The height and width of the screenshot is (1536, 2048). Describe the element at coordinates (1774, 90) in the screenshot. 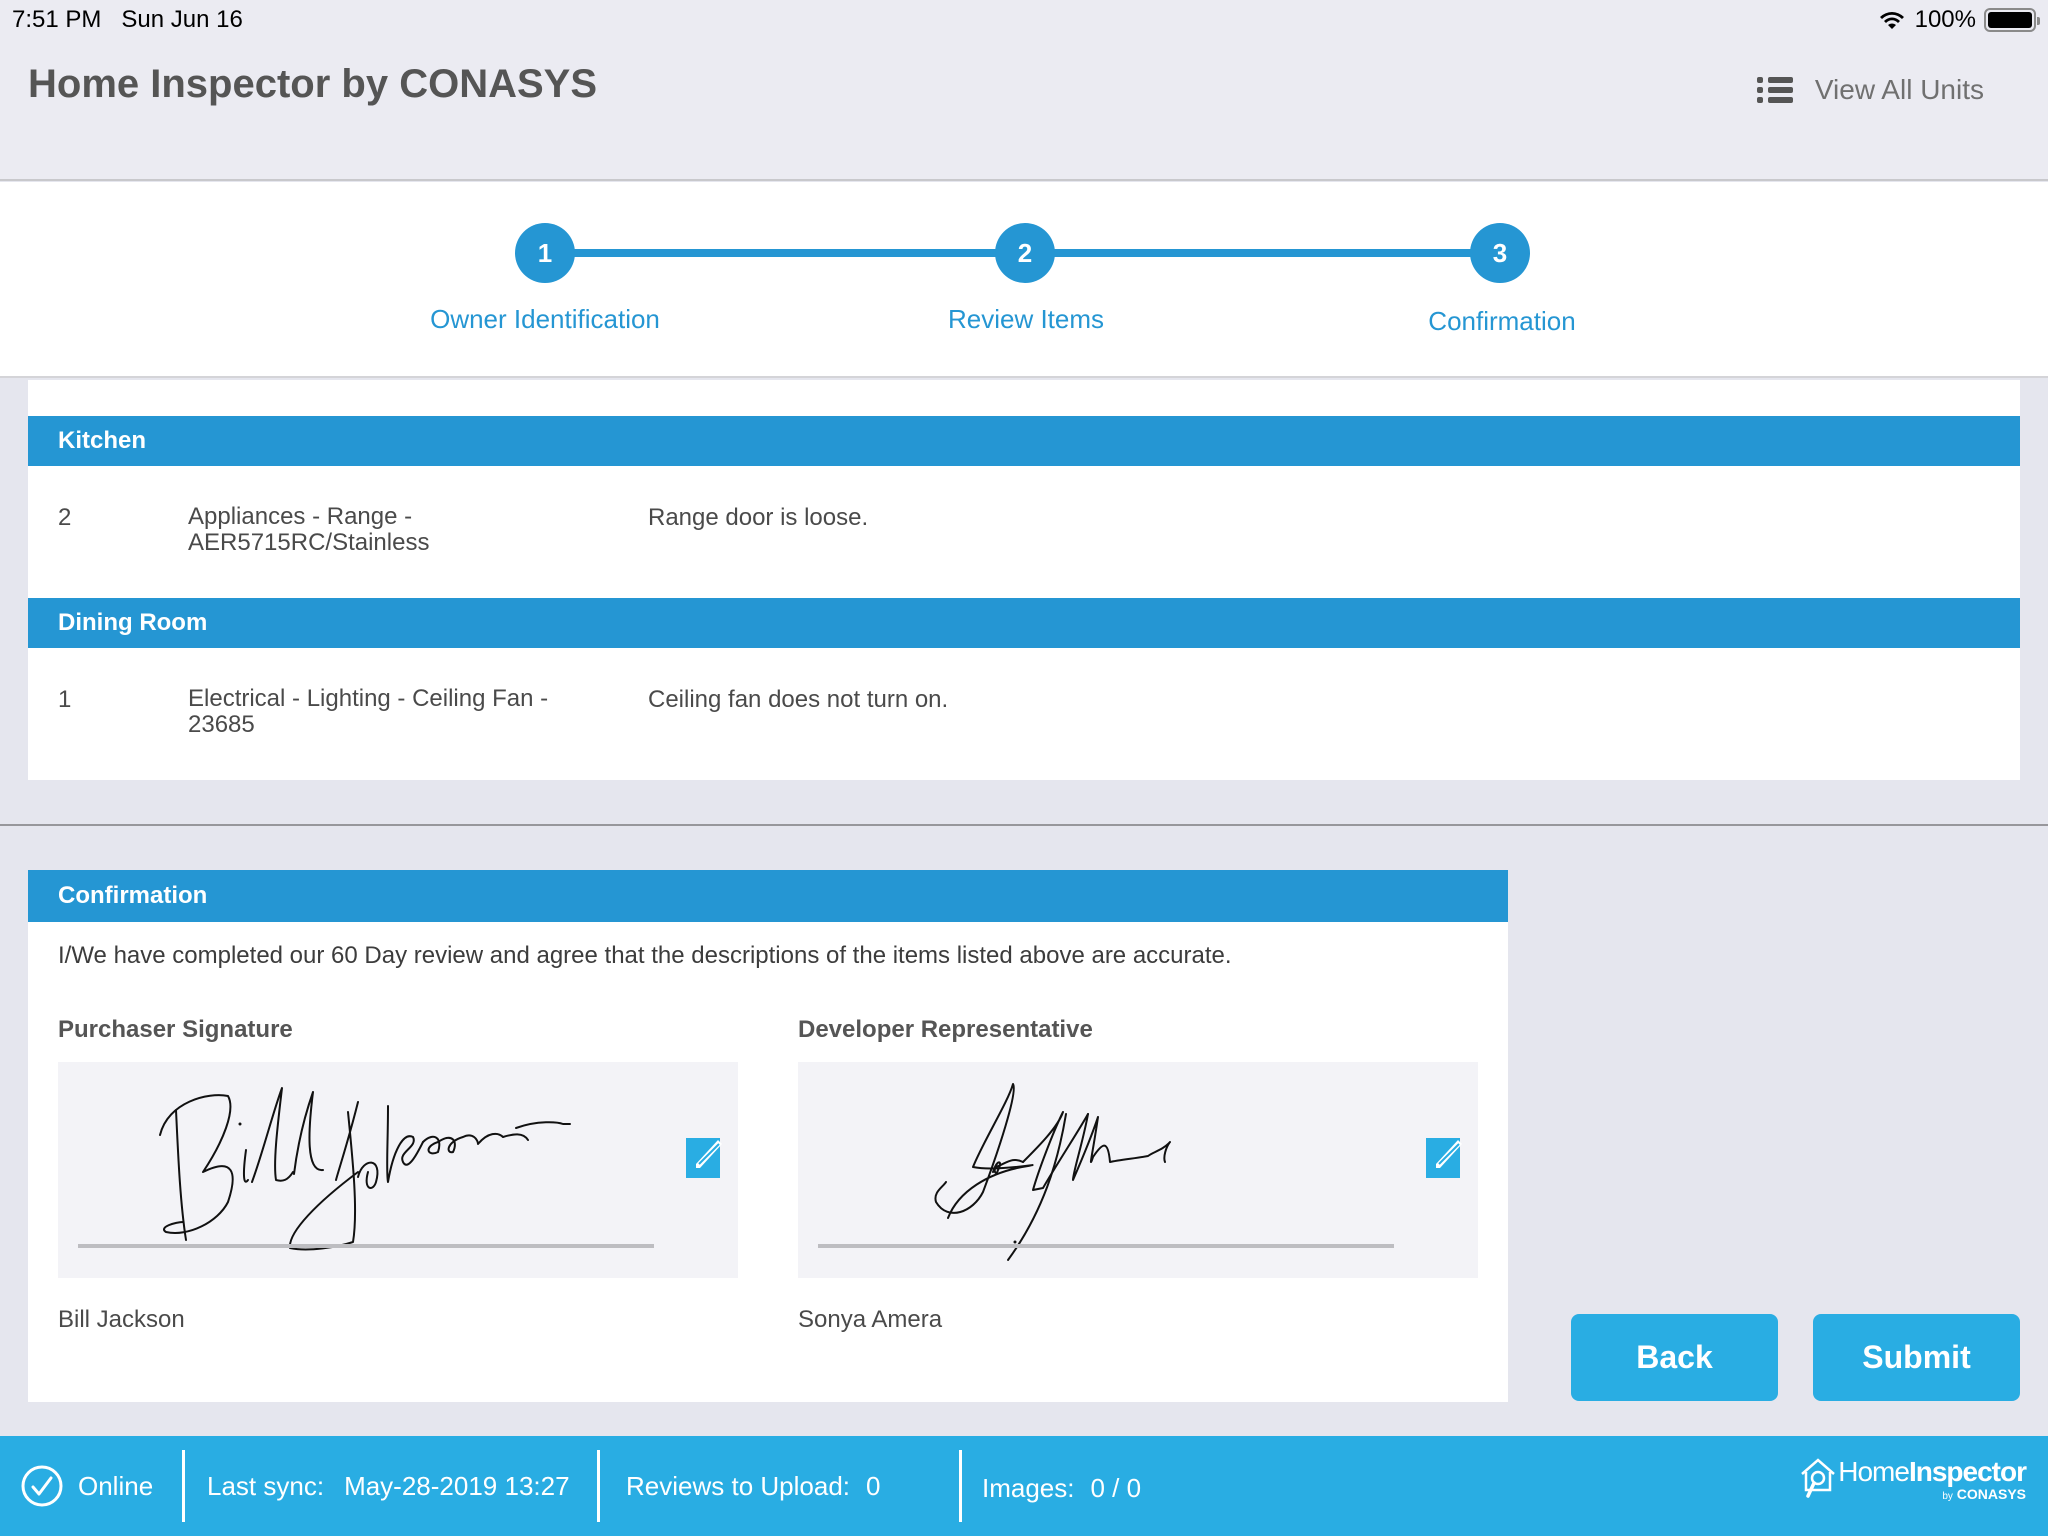

I see `list-icon` at that location.